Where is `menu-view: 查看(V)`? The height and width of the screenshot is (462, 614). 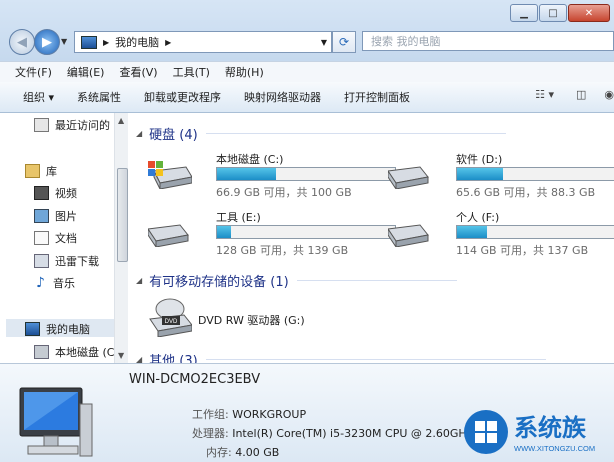 menu-view: 查看(V) is located at coordinates (138, 72).